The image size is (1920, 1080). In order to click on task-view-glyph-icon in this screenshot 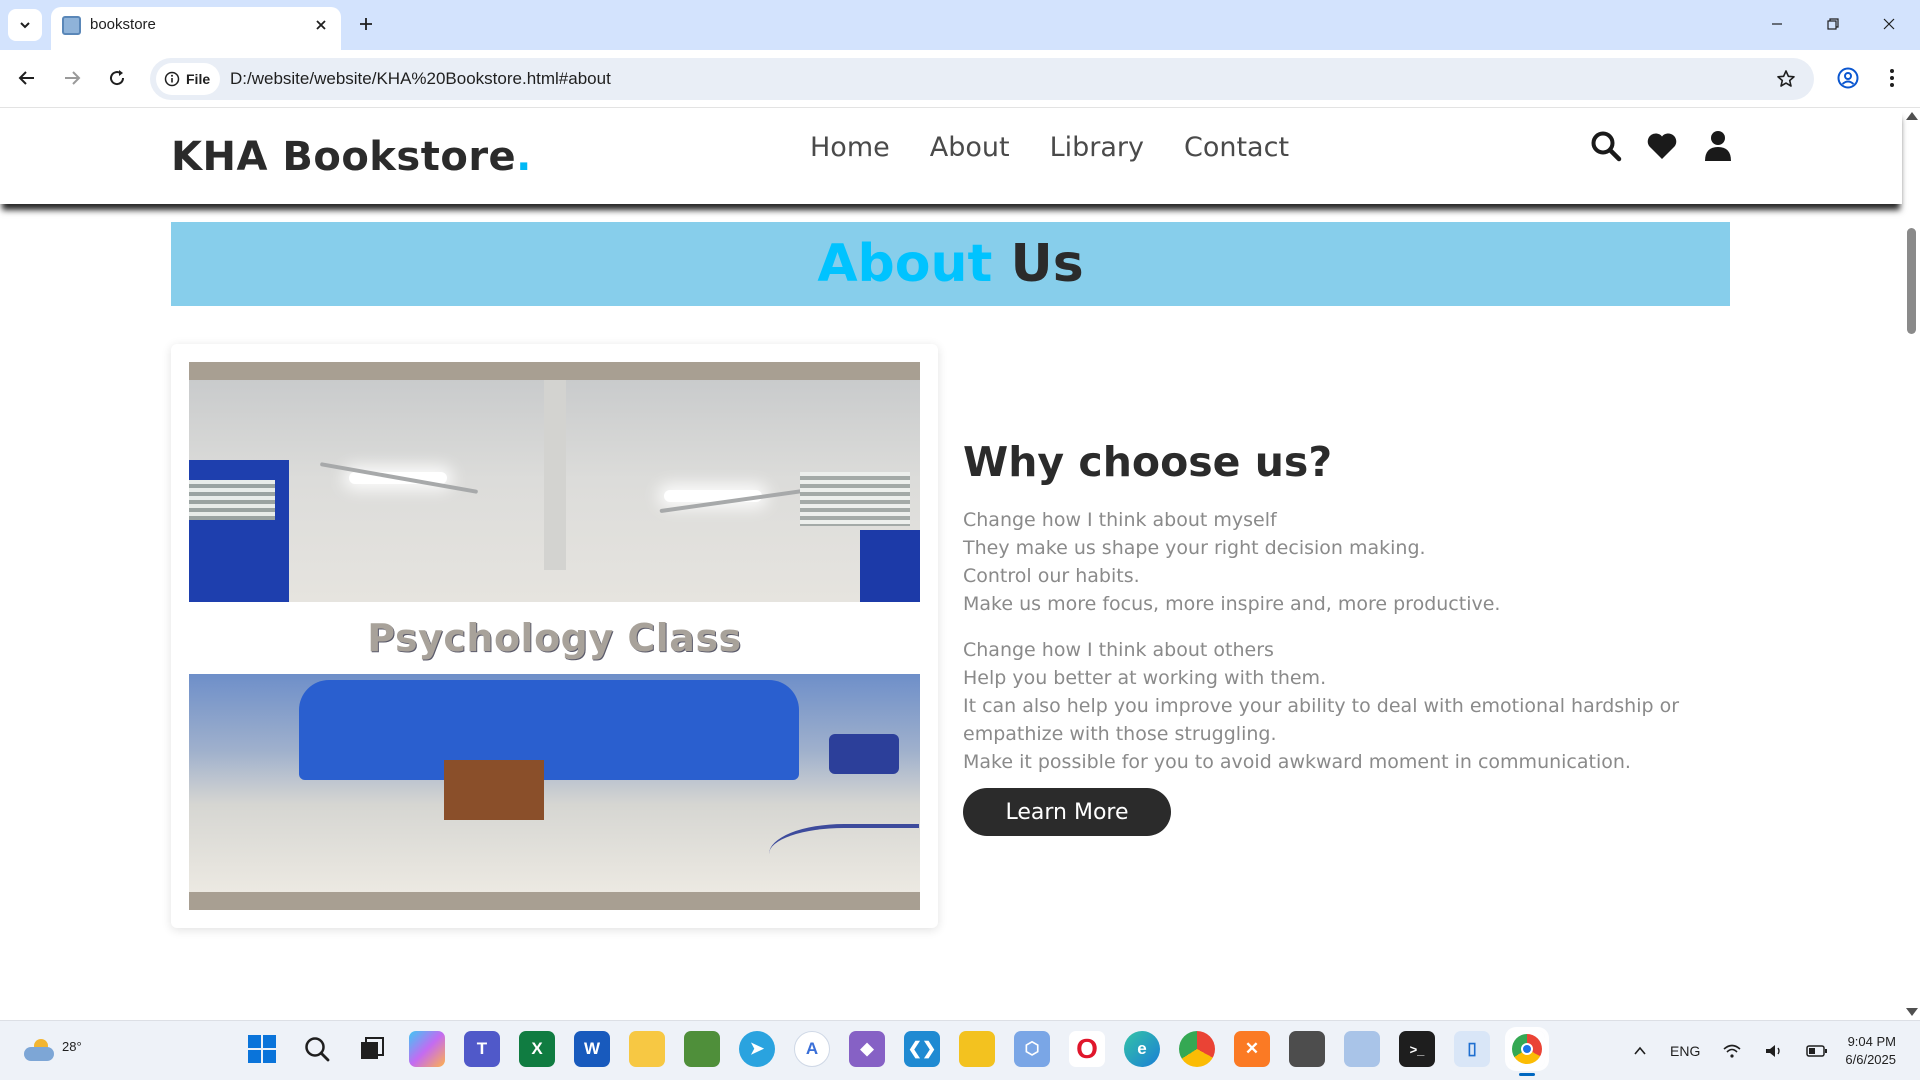, I will do `click(372, 1048)`.